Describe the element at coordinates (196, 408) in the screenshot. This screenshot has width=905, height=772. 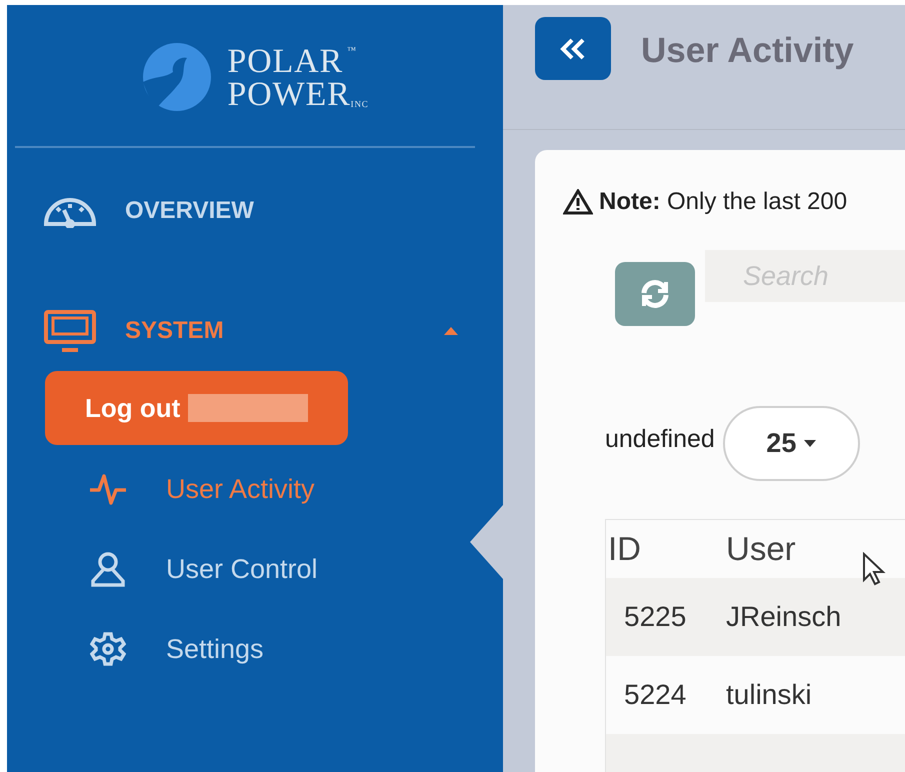
I see `logout-button: Log out` at that location.